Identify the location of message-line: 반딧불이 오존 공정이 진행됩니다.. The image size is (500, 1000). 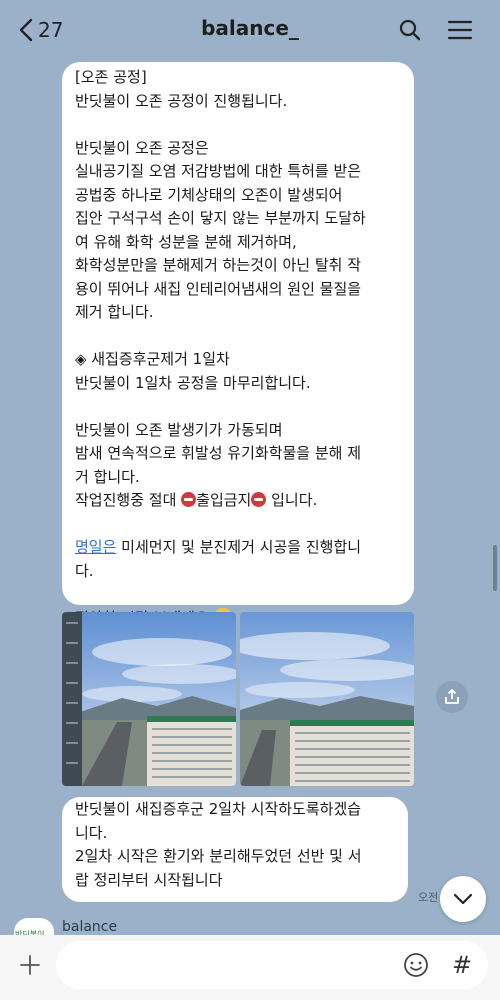
(181, 100).